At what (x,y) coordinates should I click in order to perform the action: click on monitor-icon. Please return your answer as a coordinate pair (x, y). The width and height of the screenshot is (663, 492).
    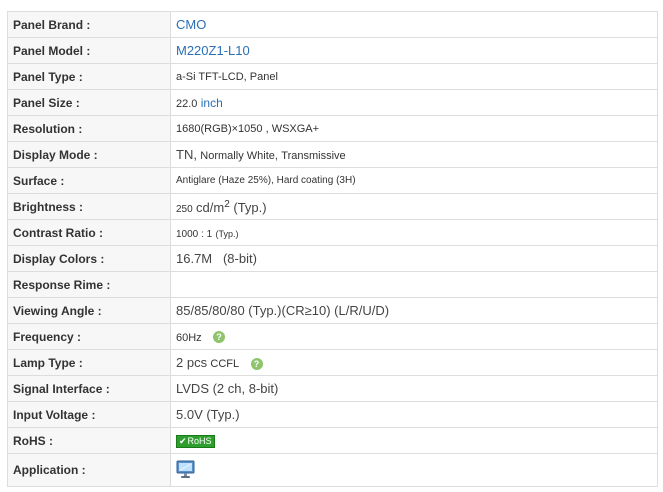
    Looking at the image, I should click on (186, 470).